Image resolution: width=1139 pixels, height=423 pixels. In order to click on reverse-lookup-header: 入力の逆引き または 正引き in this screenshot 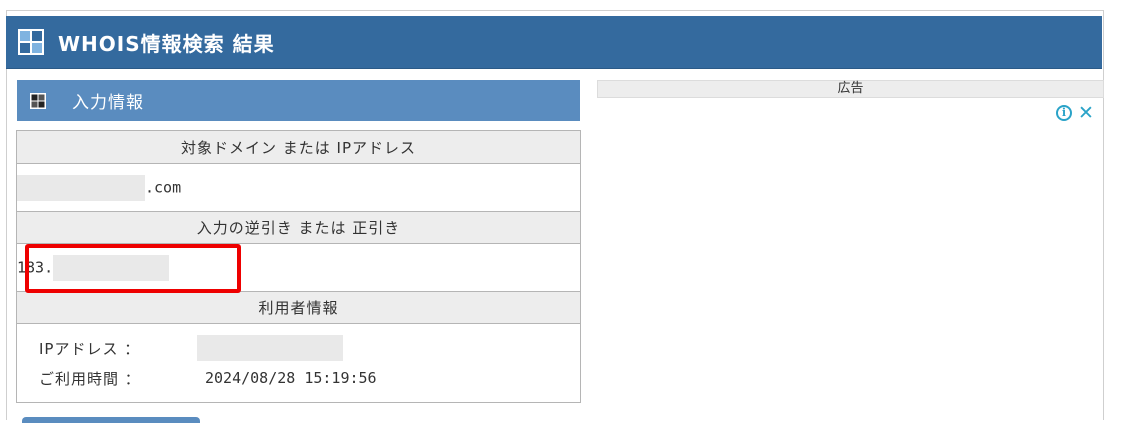, I will do `click(298, 227)`.